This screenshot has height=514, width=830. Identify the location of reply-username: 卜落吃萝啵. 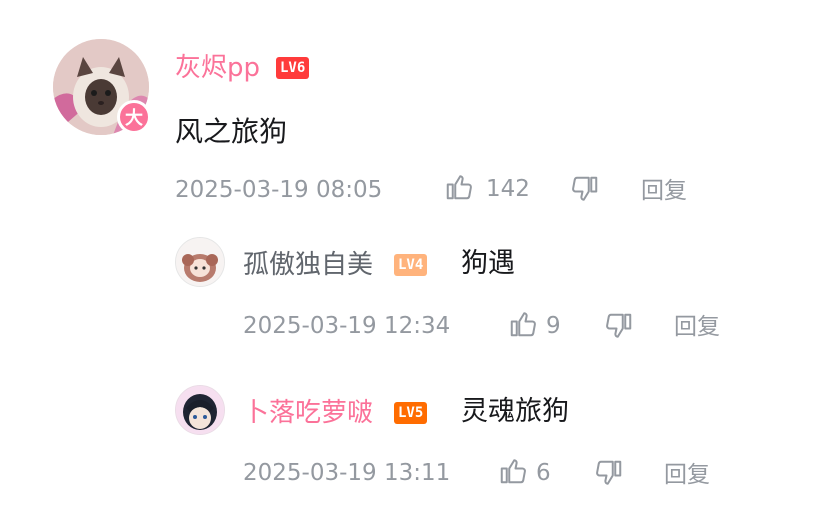
(308, 413).